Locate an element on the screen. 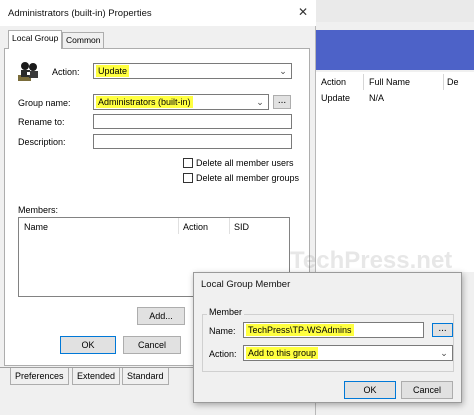 The width and height of the screenshot is (474, 415). cancel-button: Cancel is located at coordinates (152, 345).